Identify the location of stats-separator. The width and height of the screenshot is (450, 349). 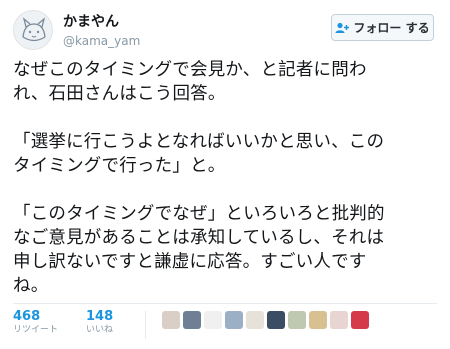
(146, 325).